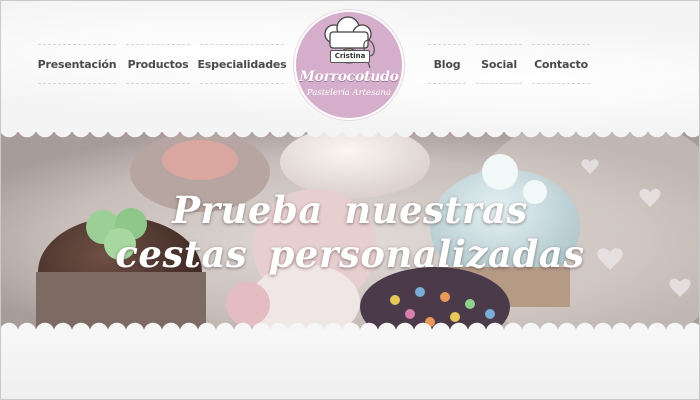 This screenshot has width=700, height=400. What do you see at coordinates (350, 326) in the screenshot?
I see `scallop-border-bottom` at bounding box center [350, 326].